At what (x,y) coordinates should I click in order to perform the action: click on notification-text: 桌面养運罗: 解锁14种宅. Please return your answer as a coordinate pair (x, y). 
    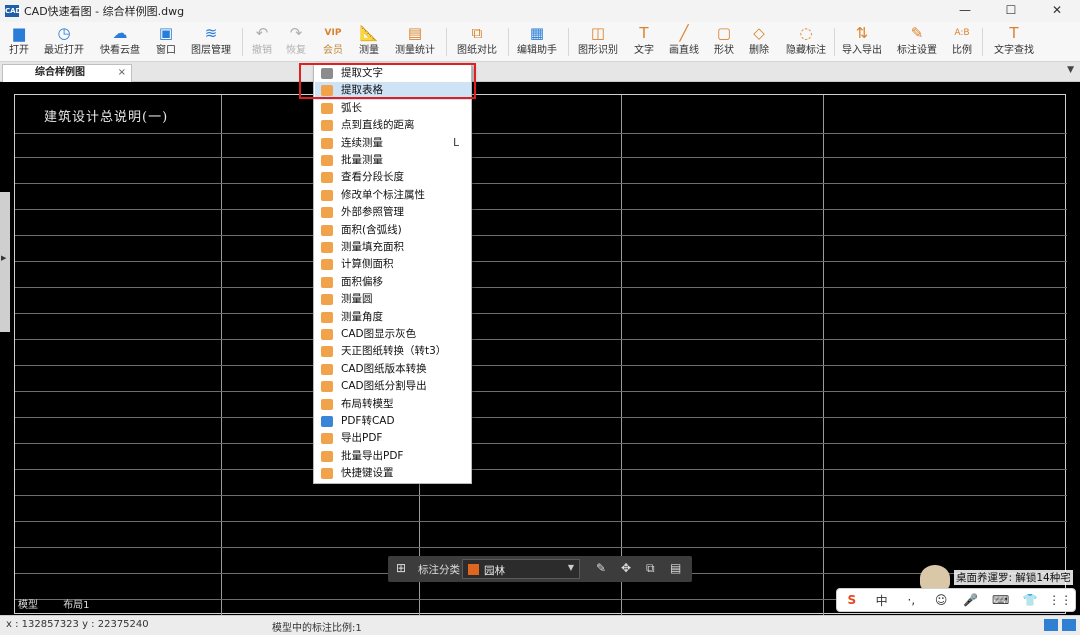
    Looking at the image, I should click on (1013, 577).